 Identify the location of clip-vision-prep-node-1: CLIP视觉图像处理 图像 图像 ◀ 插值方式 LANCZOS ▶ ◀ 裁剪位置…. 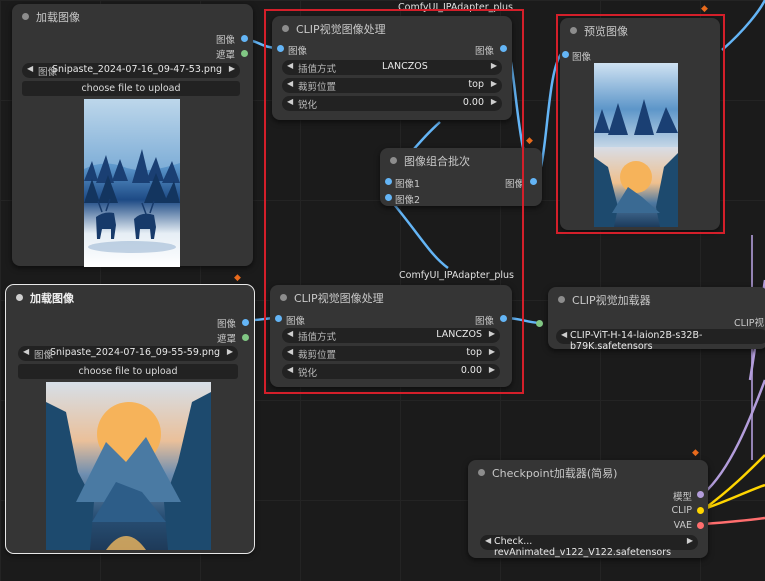
(392, 68).